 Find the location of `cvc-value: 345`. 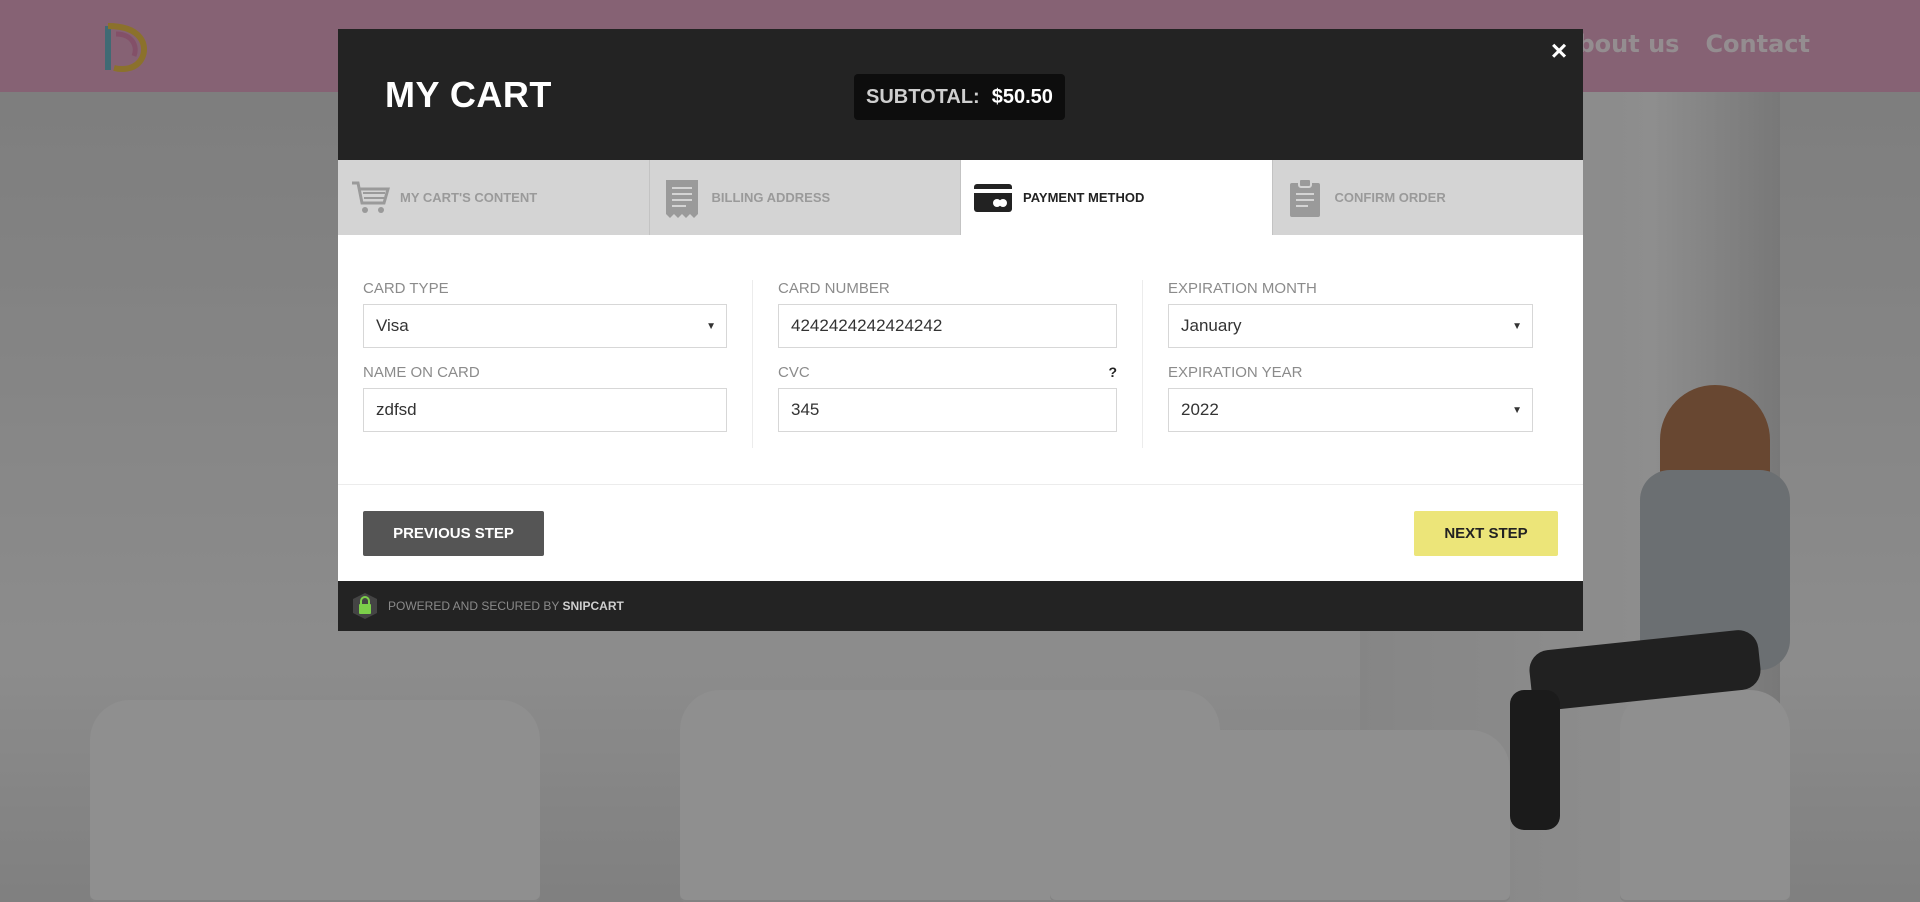

cvc-value: 345 is located at coordinates (805, 409).